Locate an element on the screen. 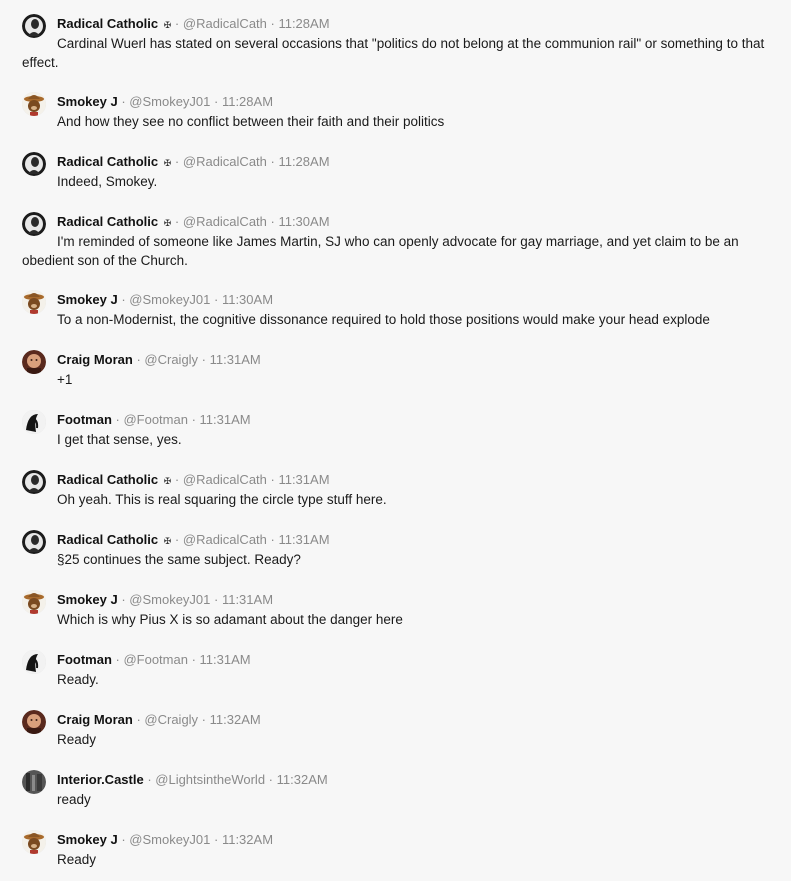 Image resolution: width=791 pixels, height=881 pixels. message-text: Ready. is located at coordinates (78, 679).